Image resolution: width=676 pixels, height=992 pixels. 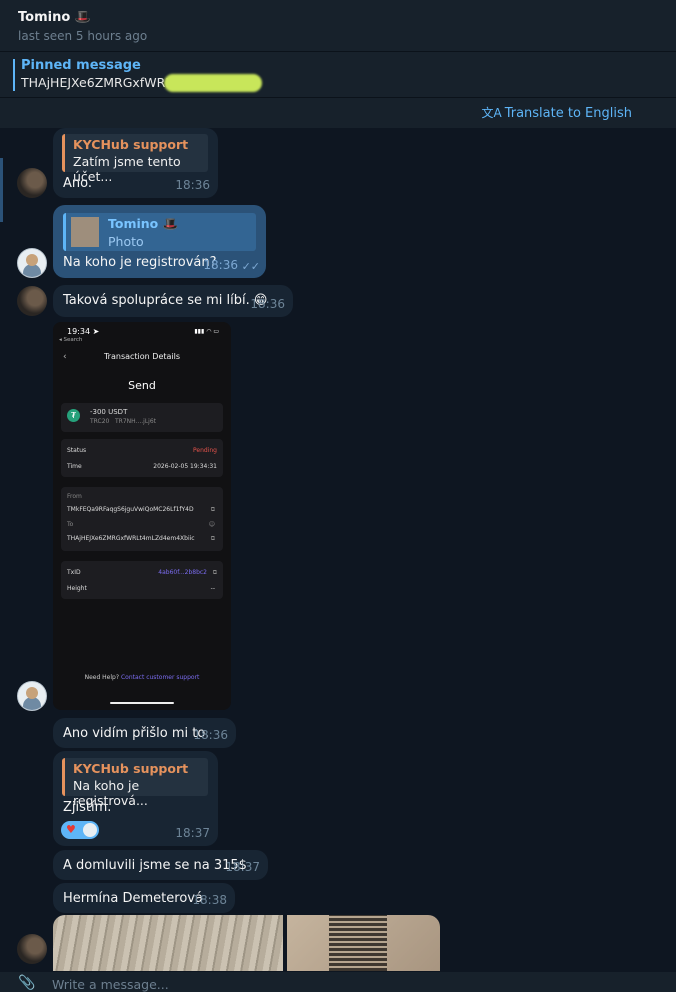 What do you see at coordinates (82, 17) in the screenshot?
I see `top-hat-emoji: 🎩` at bounding box center [82, 17].